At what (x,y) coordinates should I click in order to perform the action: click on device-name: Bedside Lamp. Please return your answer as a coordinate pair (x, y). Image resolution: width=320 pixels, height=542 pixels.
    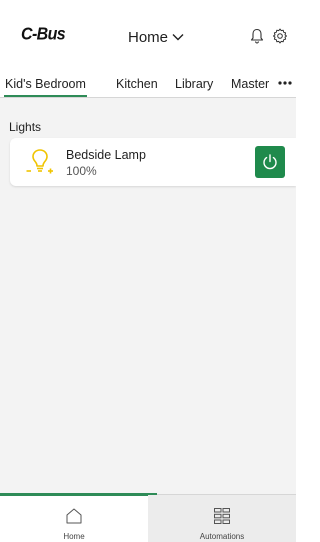
    Looking at the image, I should click on (106, 155).